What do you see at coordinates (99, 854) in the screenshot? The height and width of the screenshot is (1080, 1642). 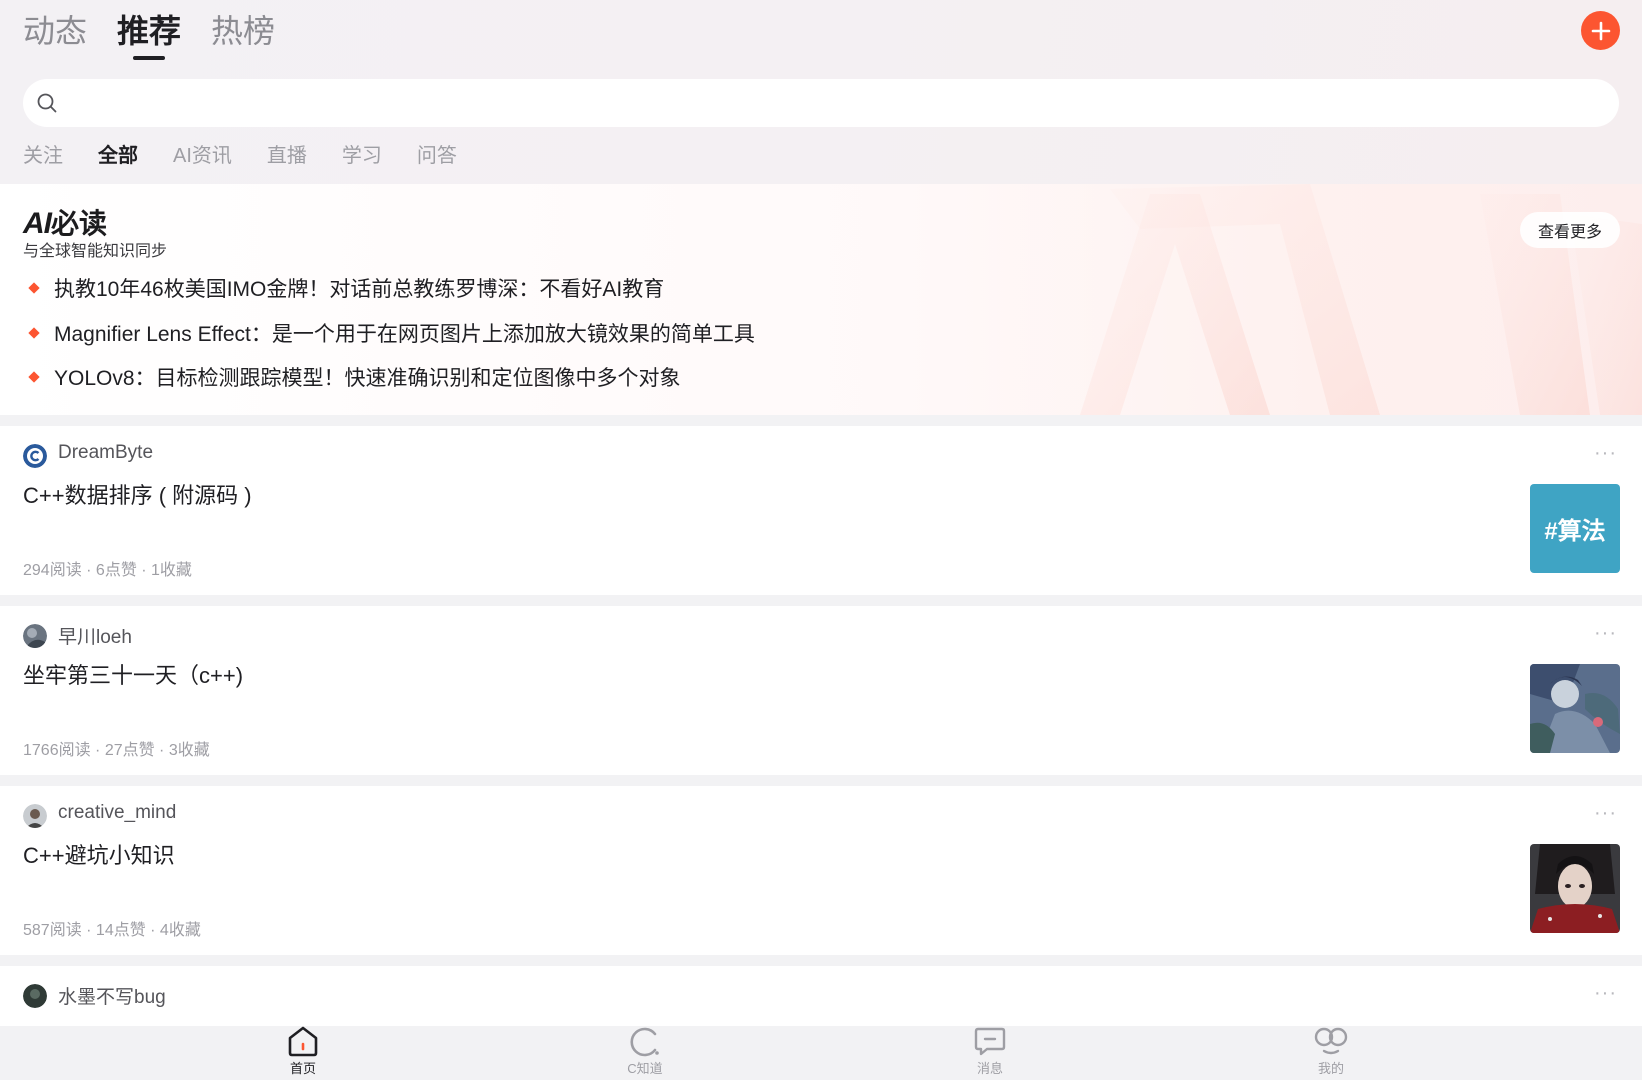 I see `article-title: C++避坑小知识` at bounding box center [99, 854].